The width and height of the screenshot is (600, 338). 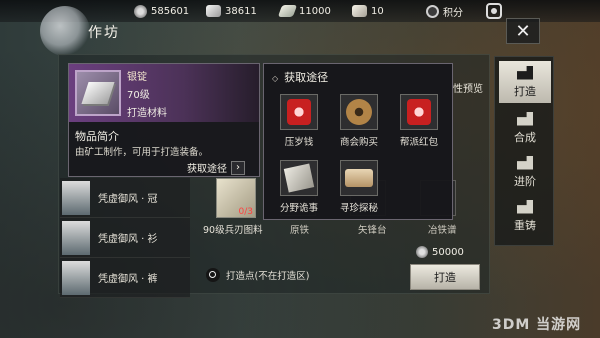 I want to click on hammer-icon, so click(x=525, y=206).